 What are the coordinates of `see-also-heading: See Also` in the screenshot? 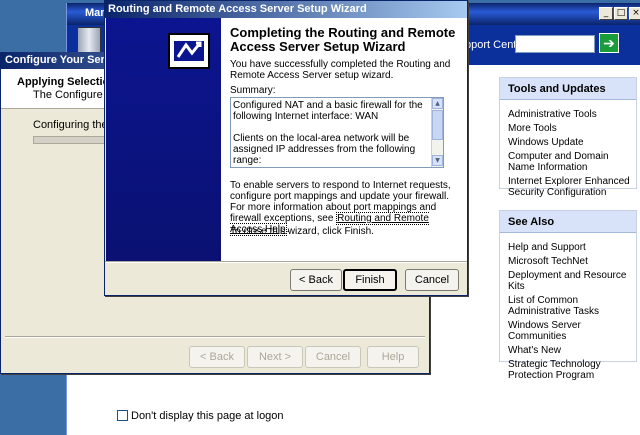 It's located at (568, 222).